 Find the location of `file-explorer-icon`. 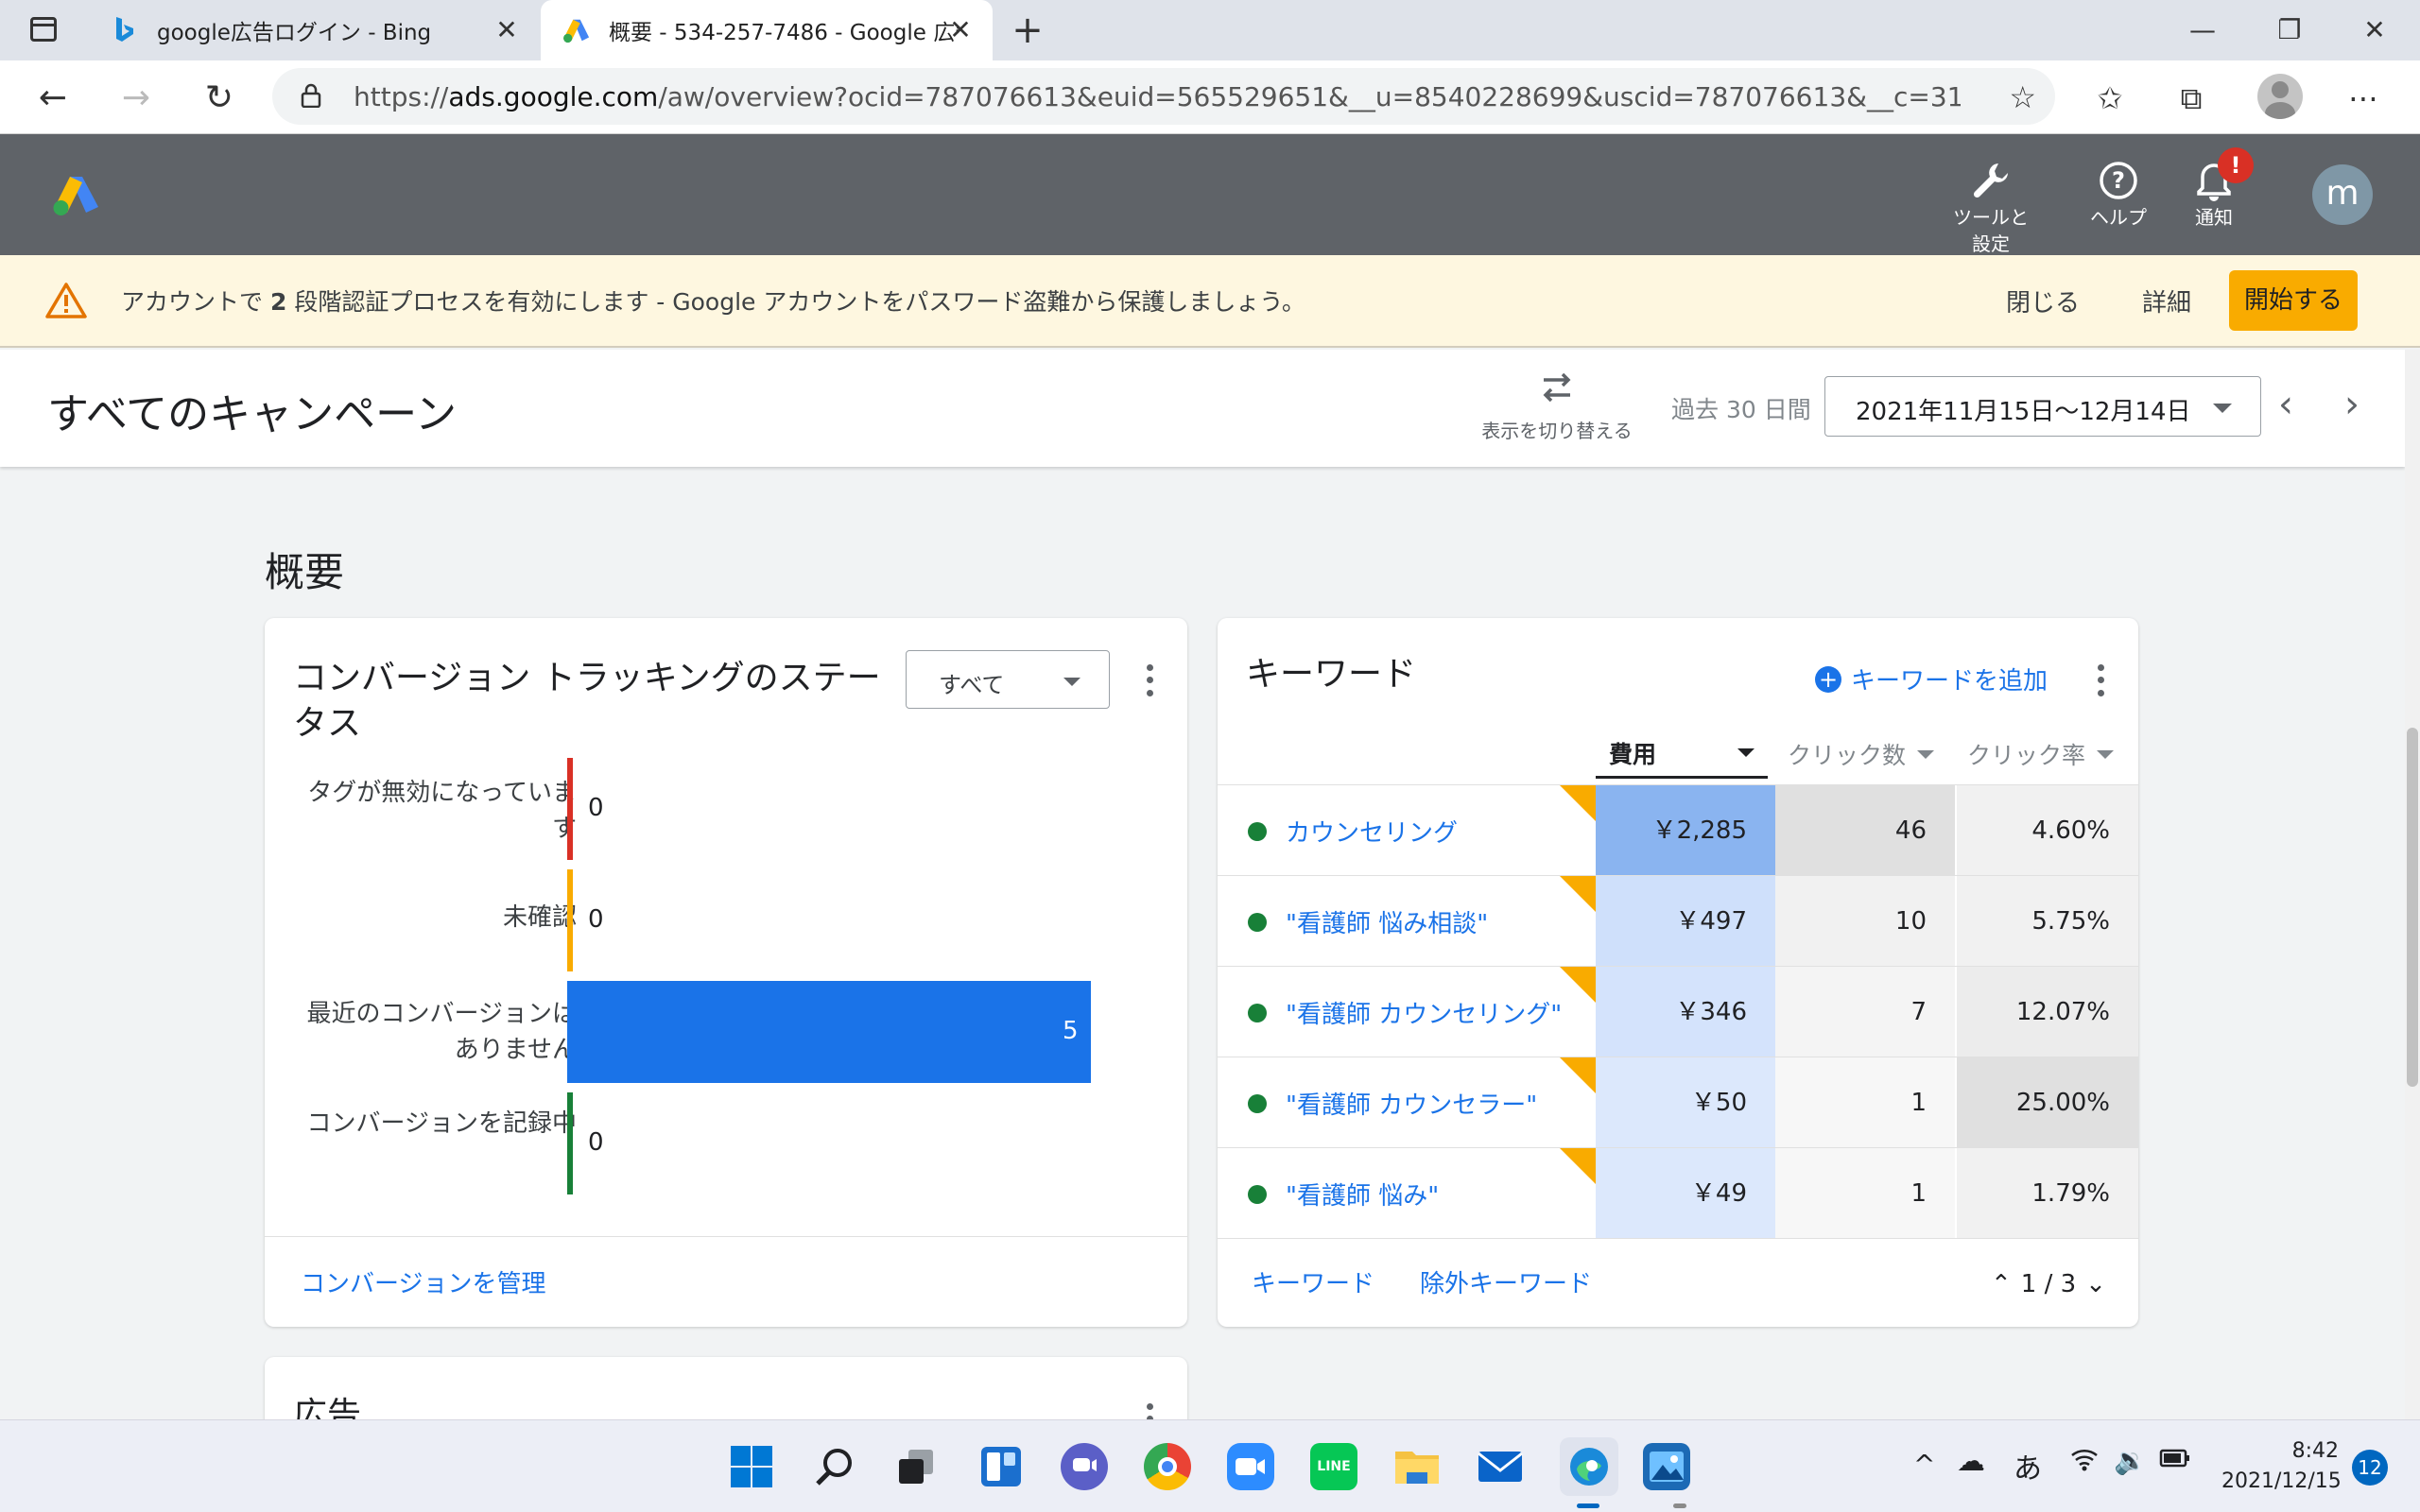

file-explorer-icon is located at coordinates (1417, 1466).